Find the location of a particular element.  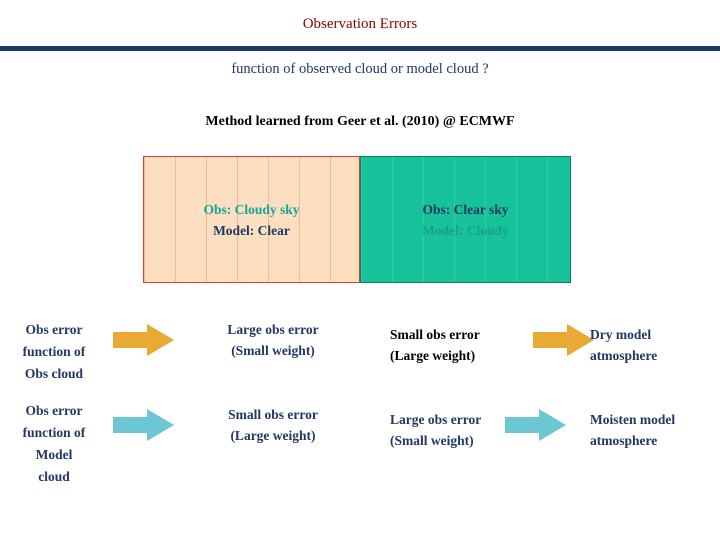

box-obs-clear-model-cloudy: Obs: Clear sky Model: Cloudy is located at coordinates (465, 219).